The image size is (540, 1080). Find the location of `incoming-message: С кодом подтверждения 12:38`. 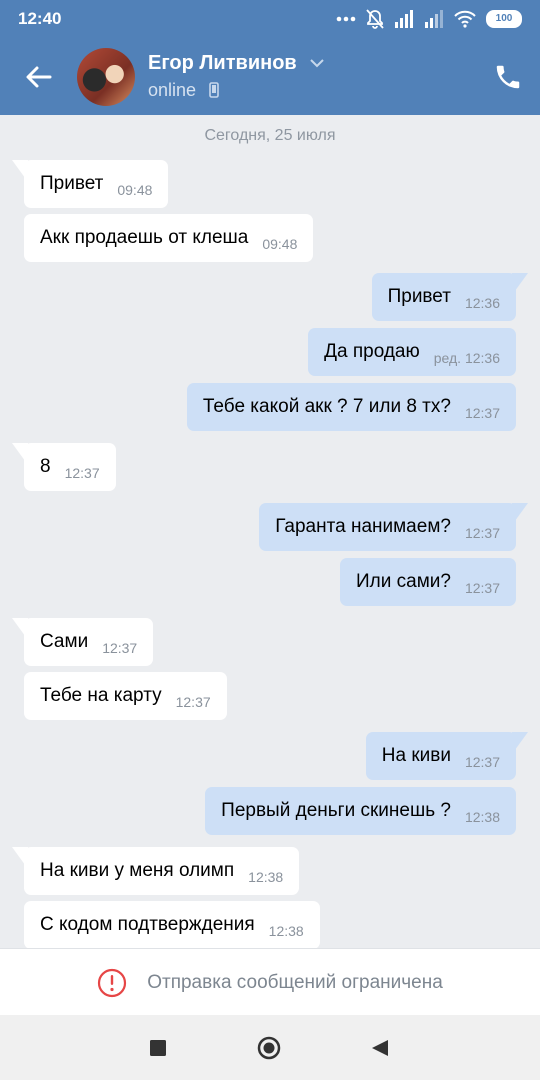

incoming-message: С кодом подтверждения 12:38 is located at coordinates (172, 924).